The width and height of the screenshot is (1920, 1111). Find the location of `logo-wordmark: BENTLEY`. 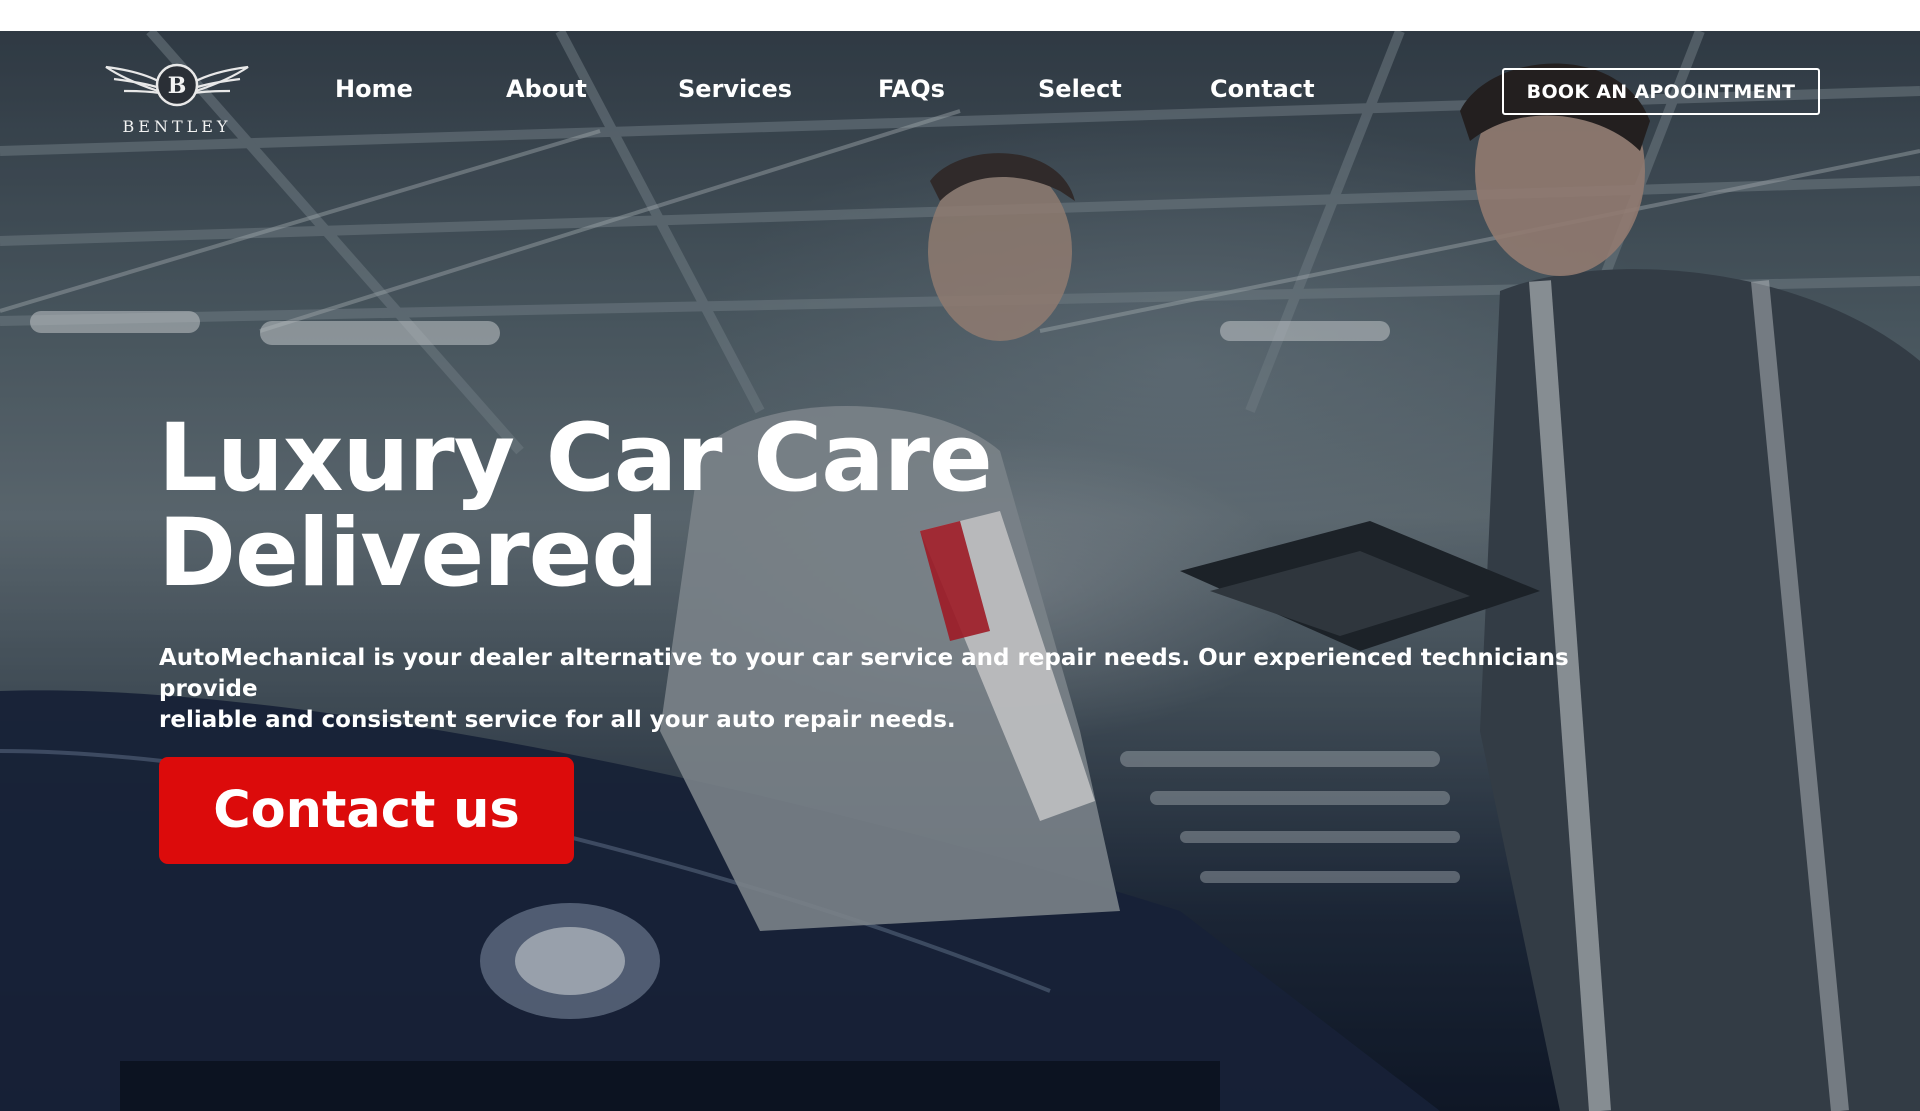

logo-wordmark: BENTLEY is located at coordinates (177, 126).